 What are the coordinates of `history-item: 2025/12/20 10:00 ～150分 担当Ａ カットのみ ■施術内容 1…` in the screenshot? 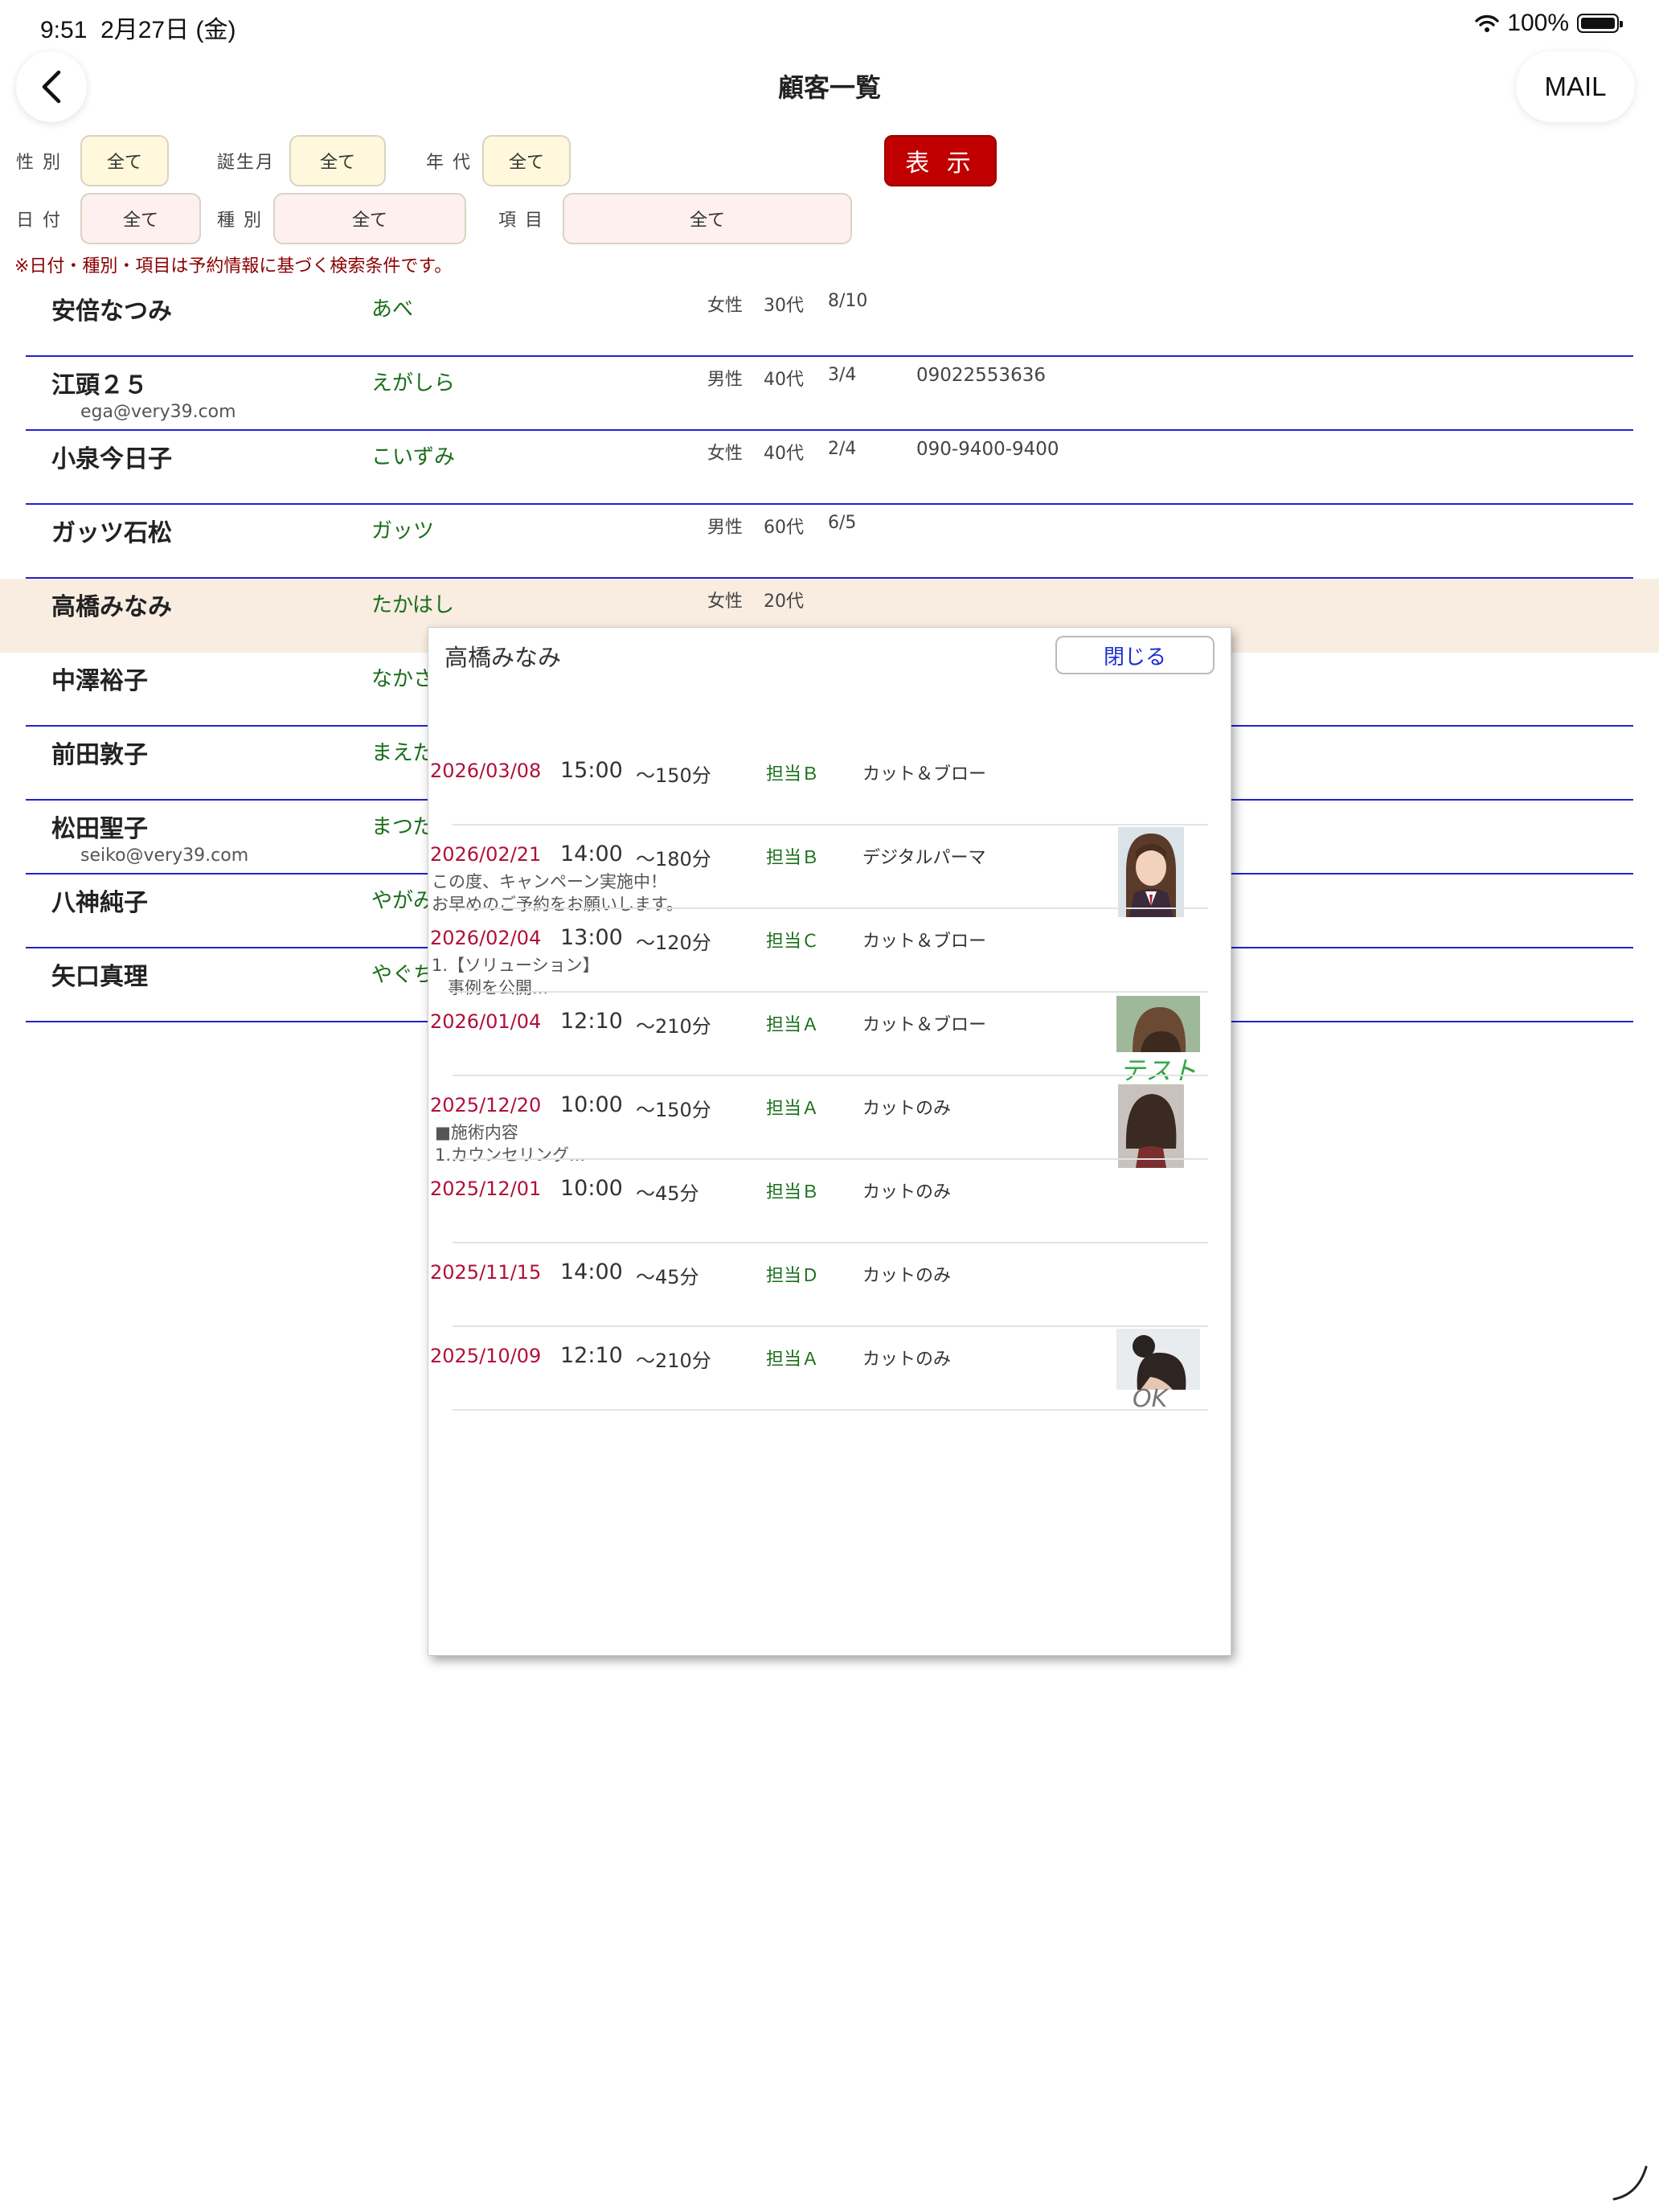 It's located at (829, 1126).